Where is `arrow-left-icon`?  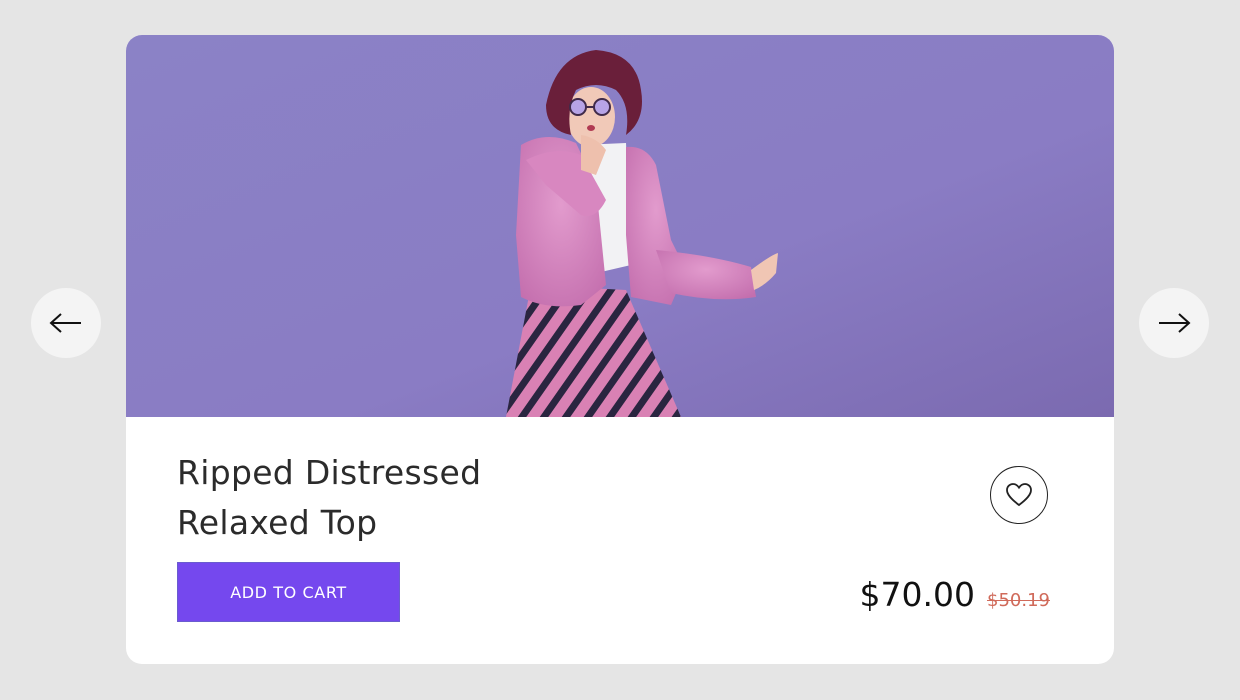
arrow-left-icon is located at coordinates (65, 323).